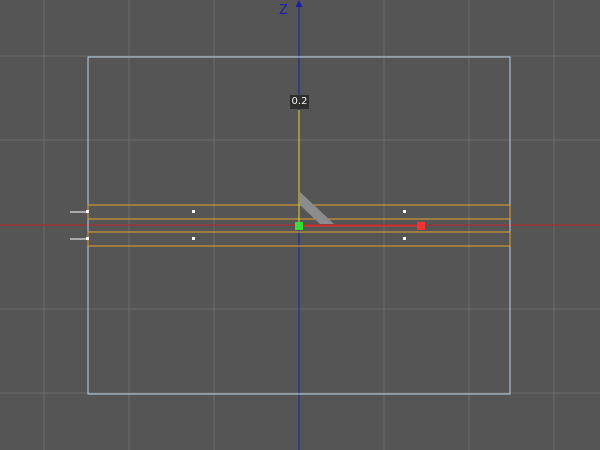  I want to click on z-axis-label: Z, so click(283, 10).